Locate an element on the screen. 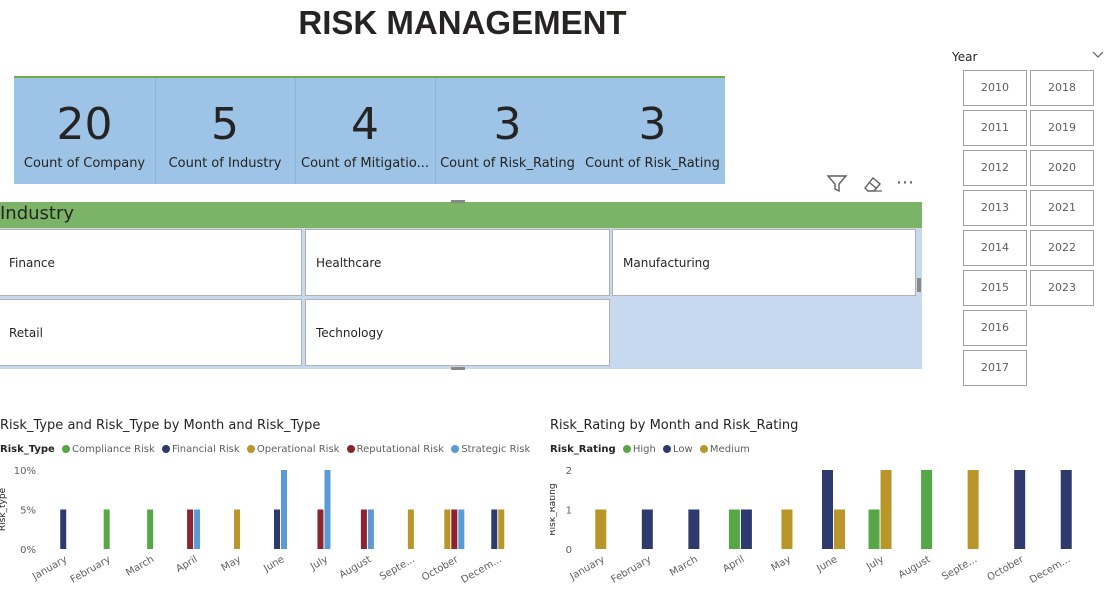  page-title: RISK MANAGEMENT is located at coordinates (462, 22).